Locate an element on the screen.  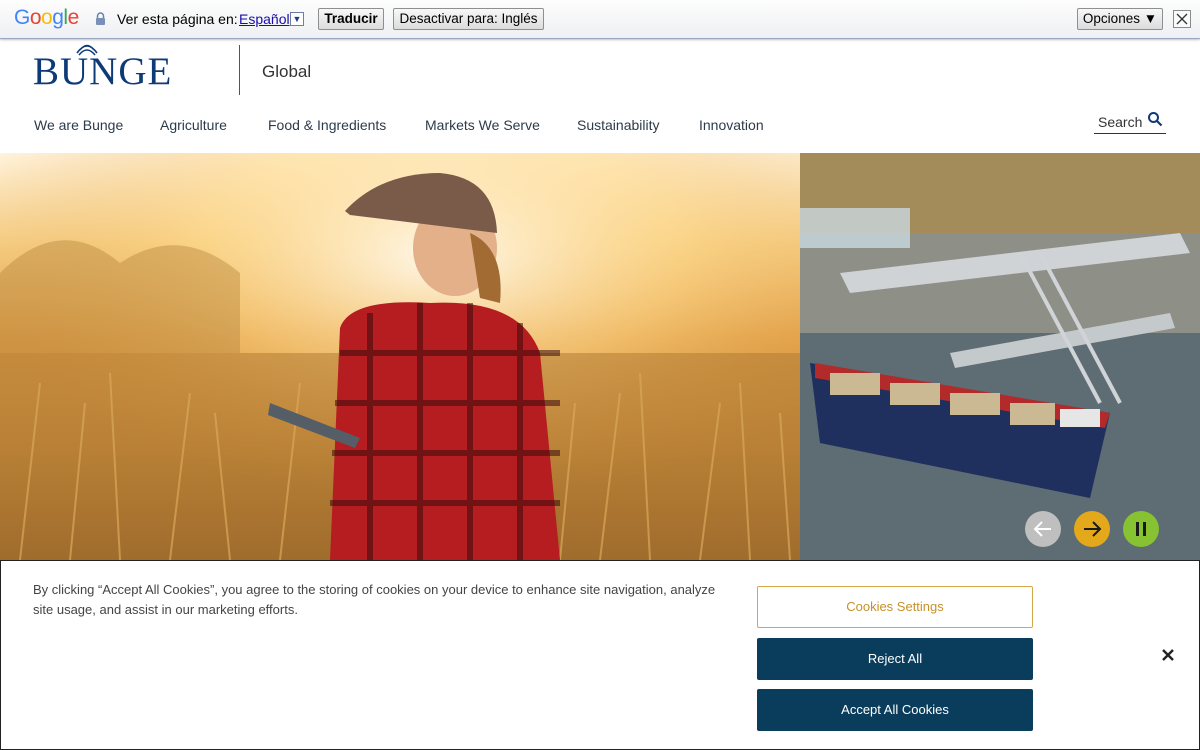
nav-we-are-bunge: We are Bunge is located at coordinates (78, 125).